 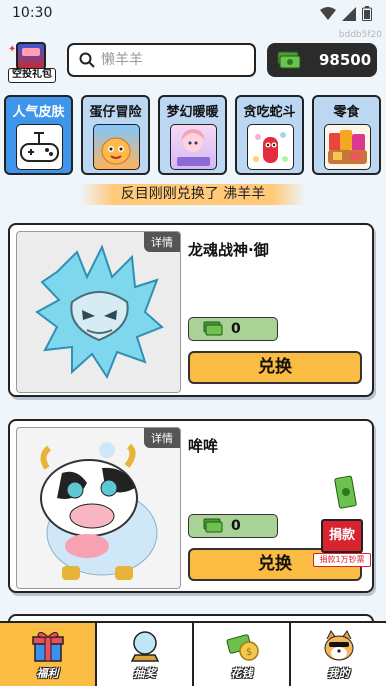 What do you see at coordinates (99, 511) in the screenshot?
I see `cow-figure-icon` at bounding box center [99, 511].